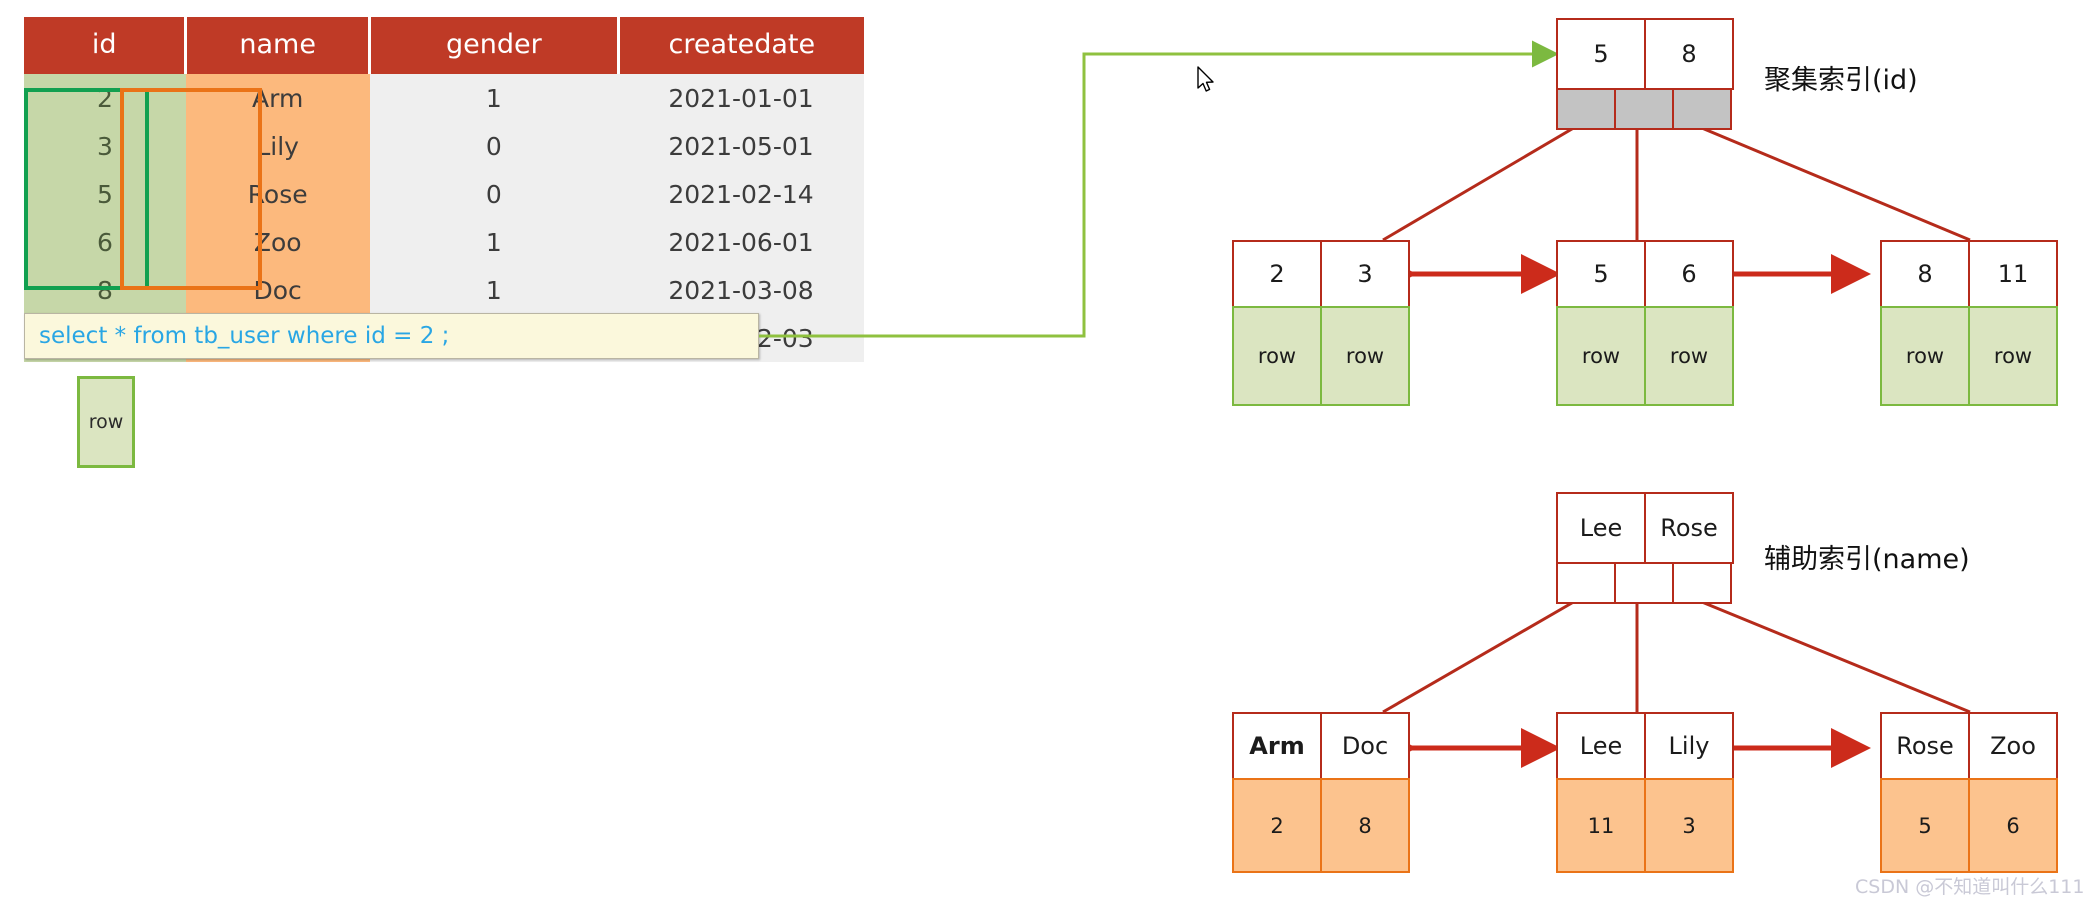 This screenshot has width=2096, height=911. I want to click on node-pk-data: 2, so click(1277, 825).